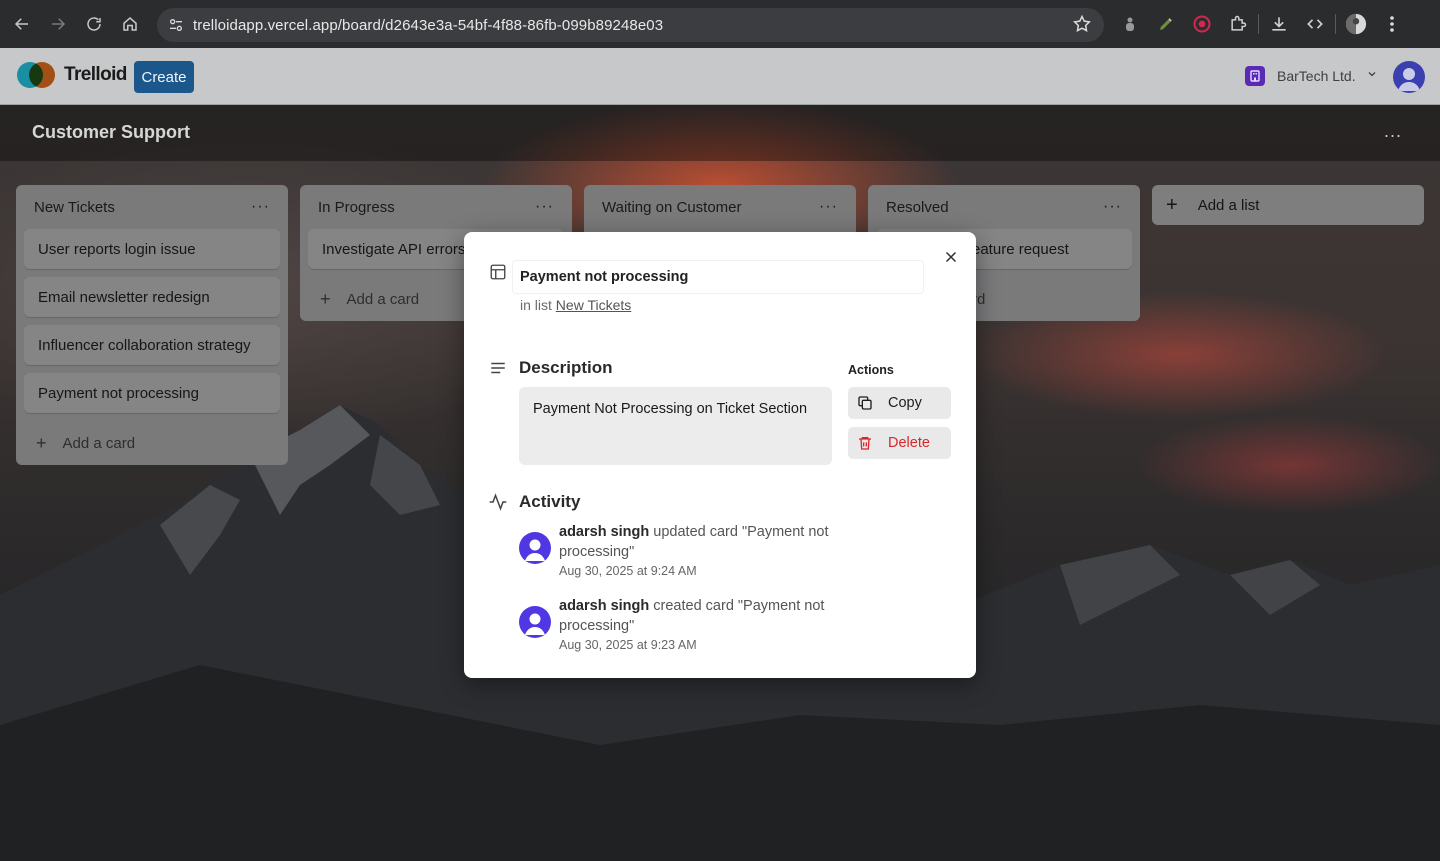  What do you see at coordinates (865, 443) in the screenshot?
I see `trash-icon` at bounding box center [865, 443].